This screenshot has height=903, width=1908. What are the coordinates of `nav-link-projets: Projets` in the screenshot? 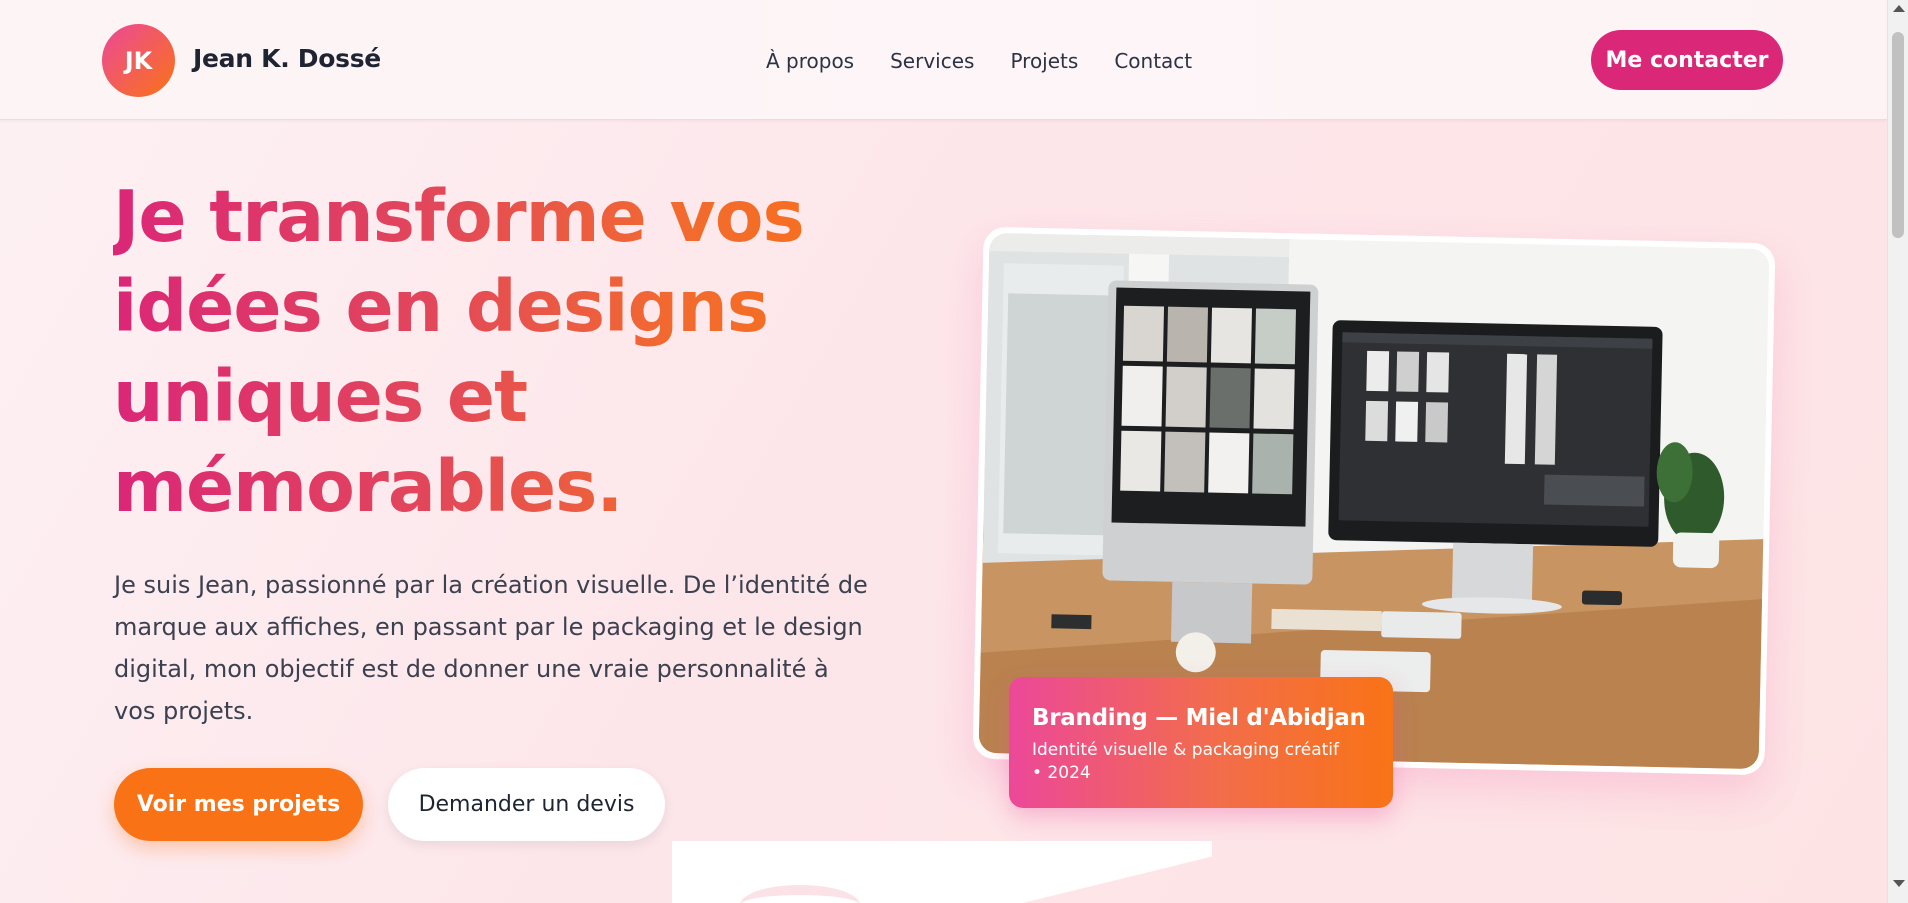 It's located at (1044, 61).